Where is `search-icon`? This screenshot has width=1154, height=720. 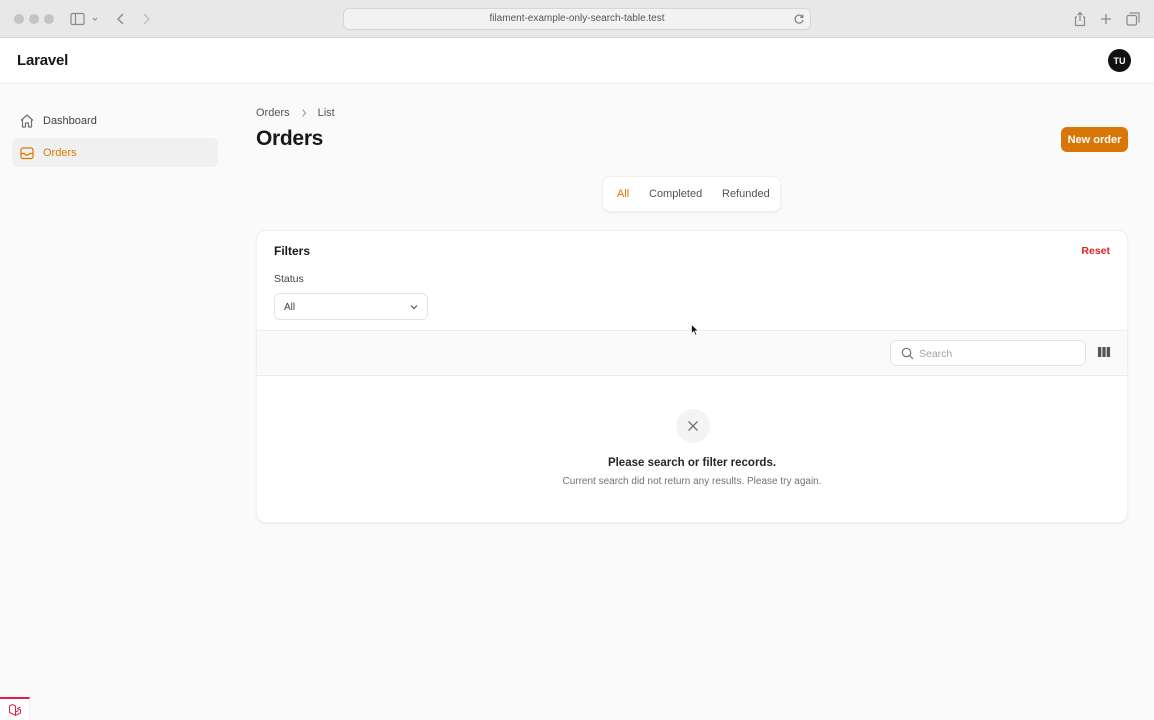 search-icon is located at coordinates (907, 353).